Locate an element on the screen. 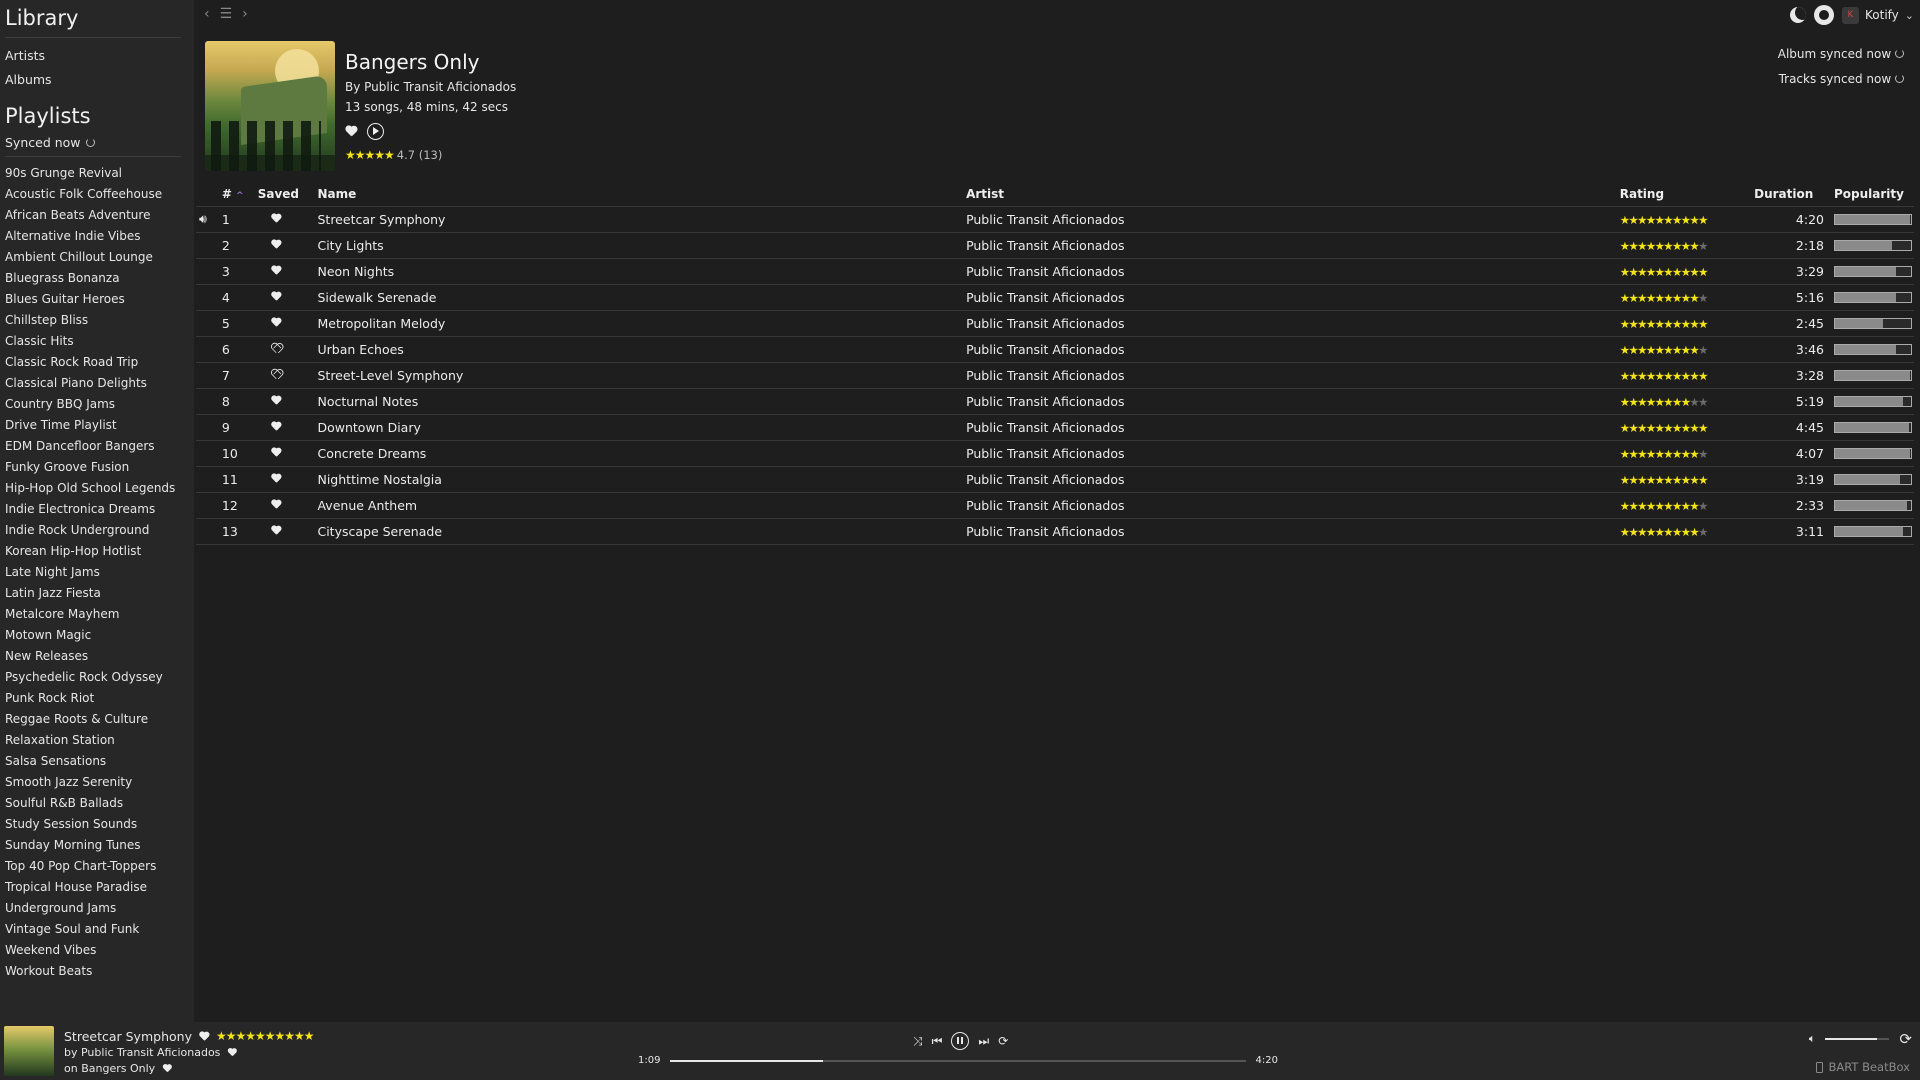 The image size is (1920, 1080). track-name: Nocturnal Notes is located at coordinates (642, 400).